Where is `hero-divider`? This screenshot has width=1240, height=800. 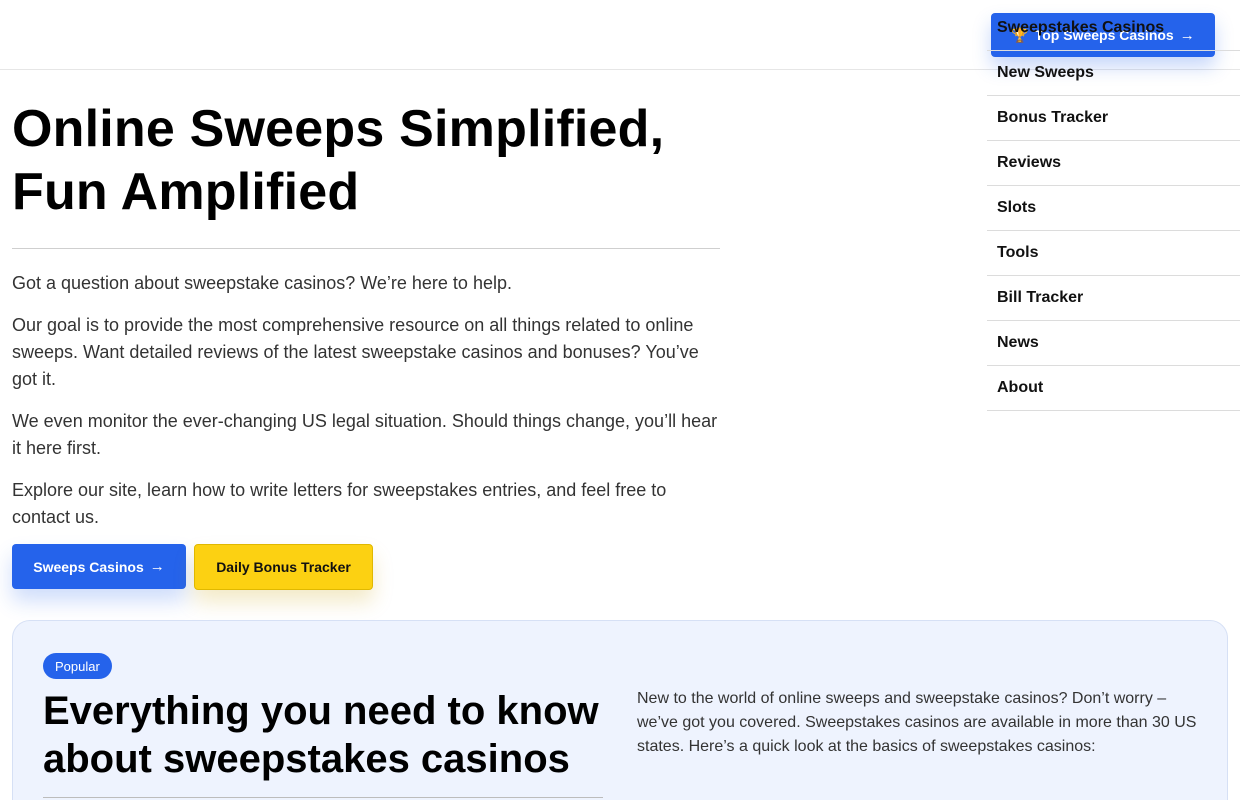 hero-divider is located at coordinates (366, 248).